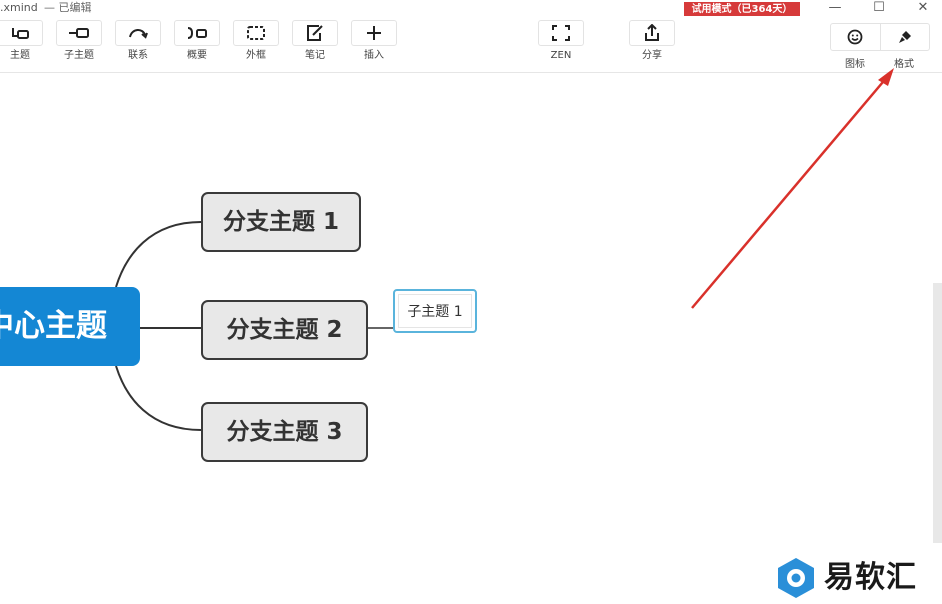 The width and height of the screenshot is (942, 604). What do you see at coordinates (870, 577) in the screenshot?
I see `watermark-text: 易软汇` at bounding box center [870, 577].